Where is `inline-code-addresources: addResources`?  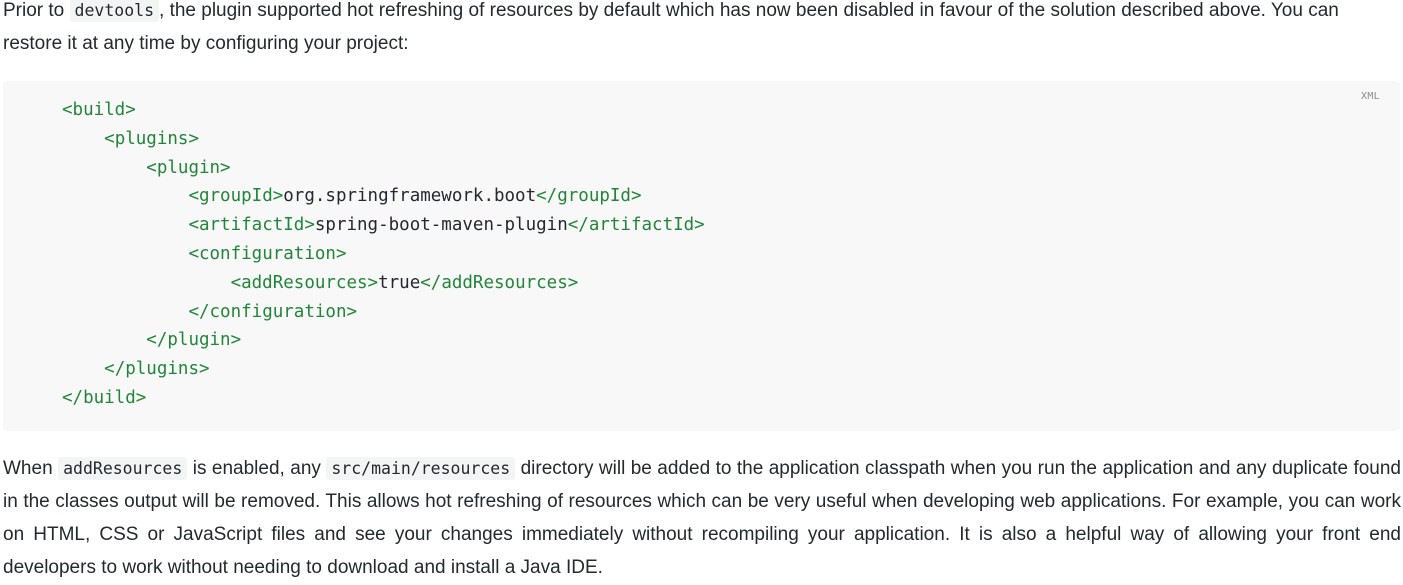
inline-code-addresources: addResources is located at coordinates (123, 468).